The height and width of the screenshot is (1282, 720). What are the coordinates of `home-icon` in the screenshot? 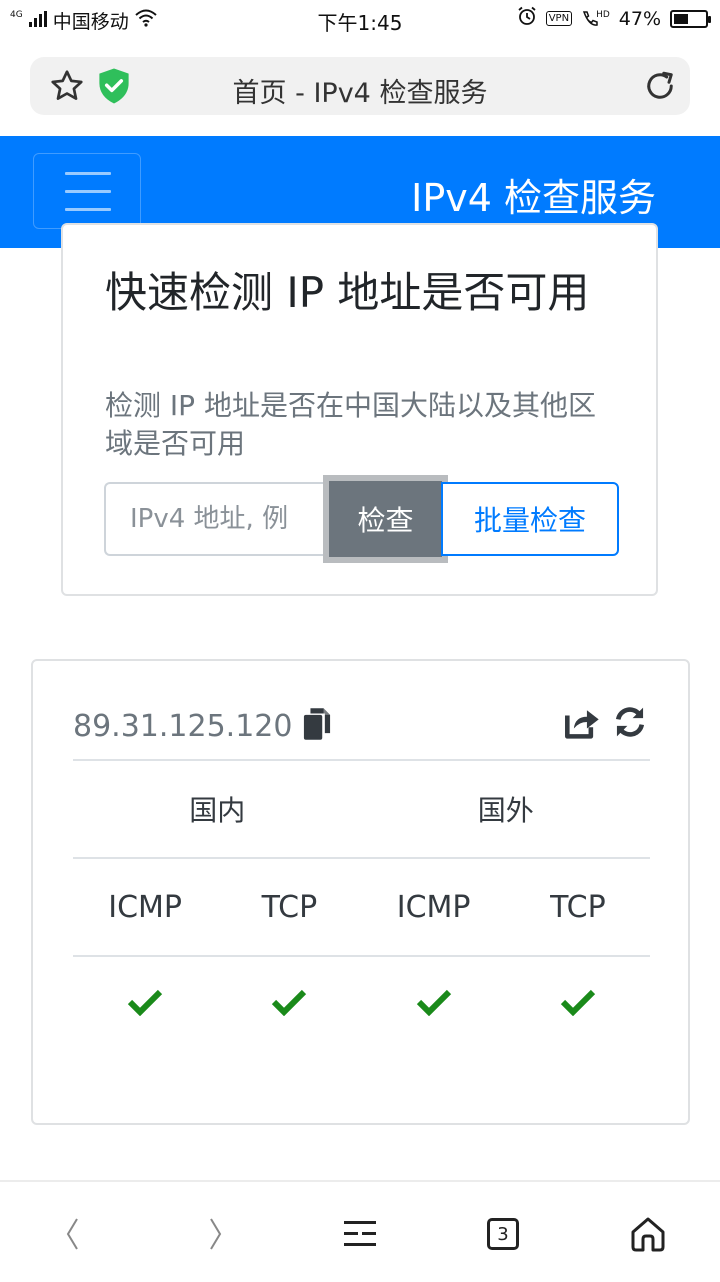 It's located at (648, 1234).